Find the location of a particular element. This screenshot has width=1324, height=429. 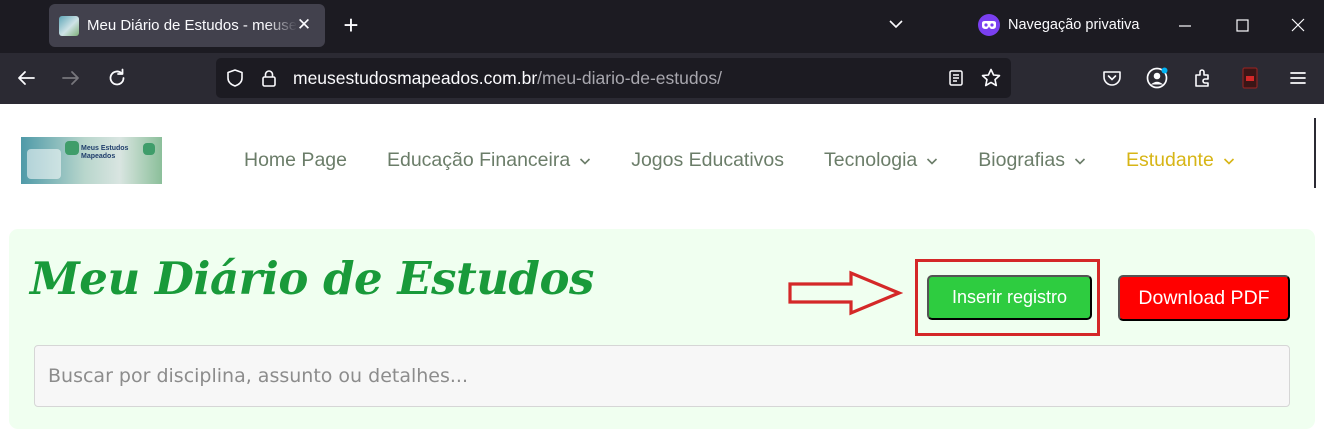

extensions-icon is located at coordinates (1203, 78).